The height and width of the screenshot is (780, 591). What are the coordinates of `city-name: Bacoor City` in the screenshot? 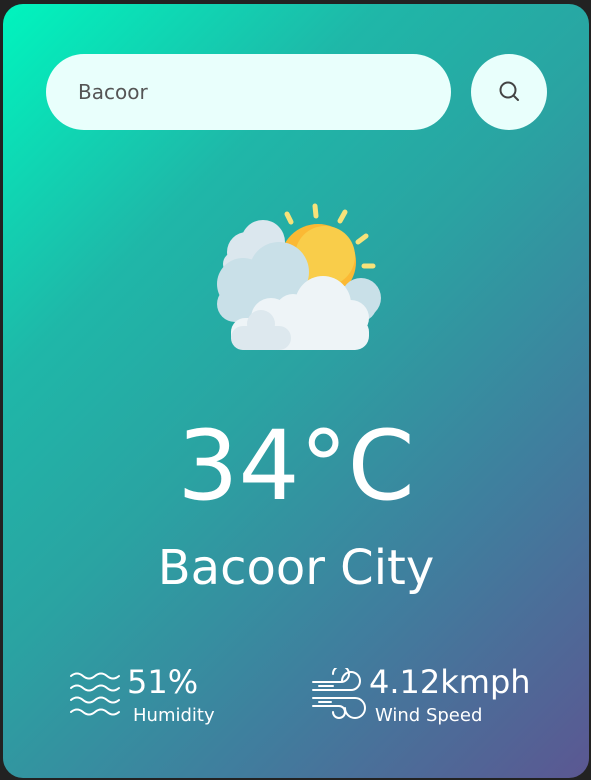 It's located at (296, 568).